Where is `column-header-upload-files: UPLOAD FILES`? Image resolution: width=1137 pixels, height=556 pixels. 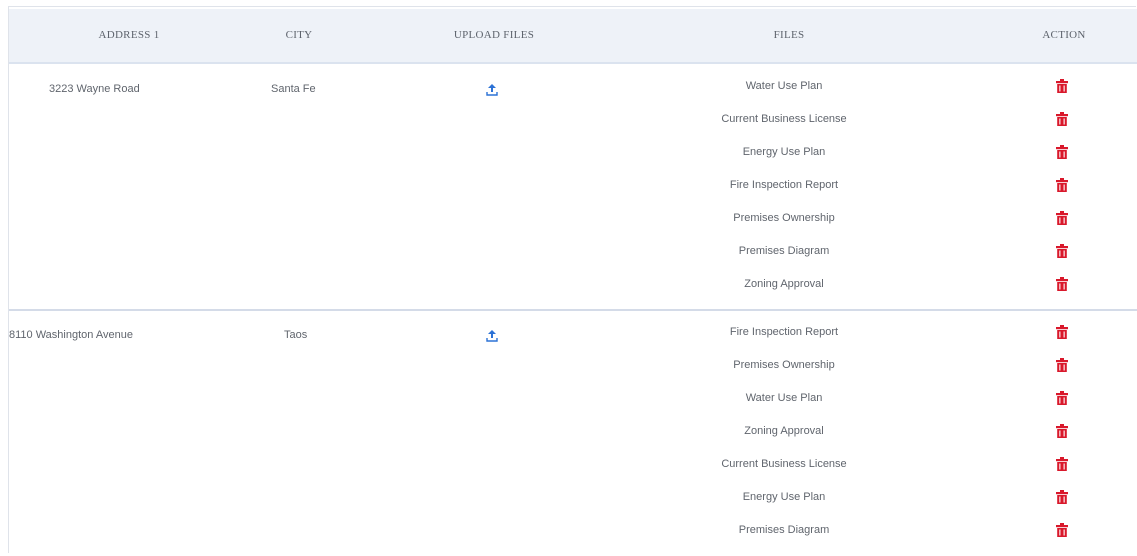 column-header-upload-files: UPLOAD FILES is located at coordinates (494, 35).